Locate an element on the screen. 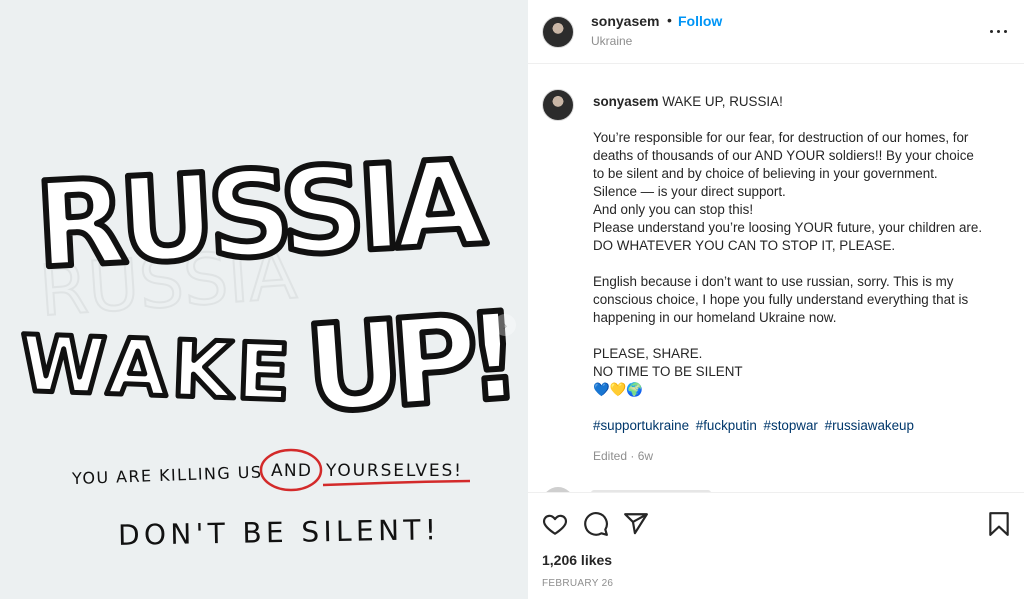 Image resolution: width=1024 pixels, height=599 pixels. caption-avatar is located at coordinates (558, 105).